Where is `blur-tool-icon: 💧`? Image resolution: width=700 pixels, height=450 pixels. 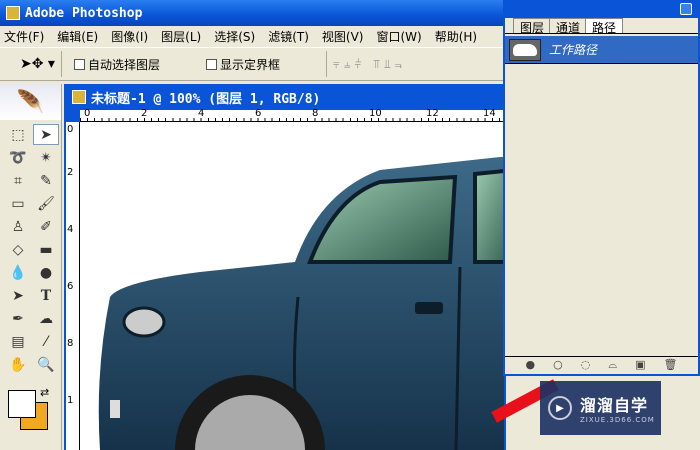
blur-tool-icon: 💧 is located at coordinates (18, 272).